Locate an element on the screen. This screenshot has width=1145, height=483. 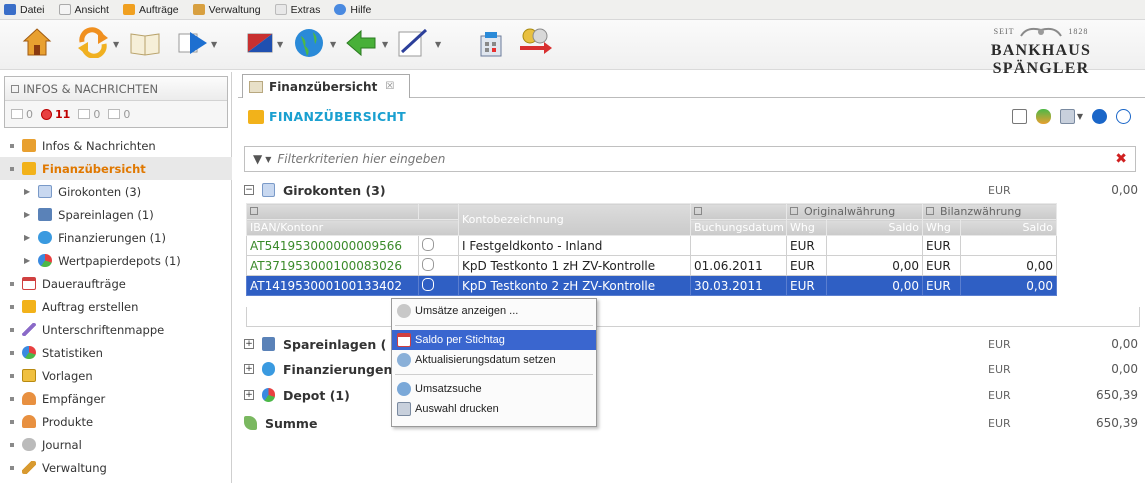
refresh-dropdown-icon: ▼ is located at coordinates (116, 44).